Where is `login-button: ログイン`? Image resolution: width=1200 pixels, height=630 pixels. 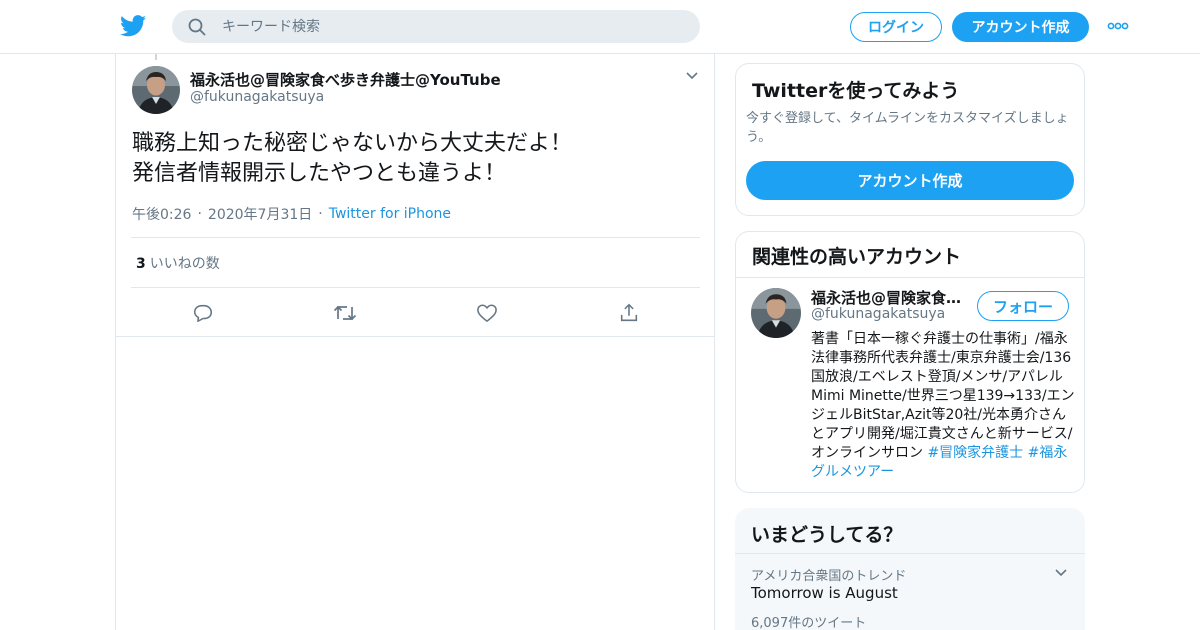
login-button: ログイン is located at coordinates (896, 27).